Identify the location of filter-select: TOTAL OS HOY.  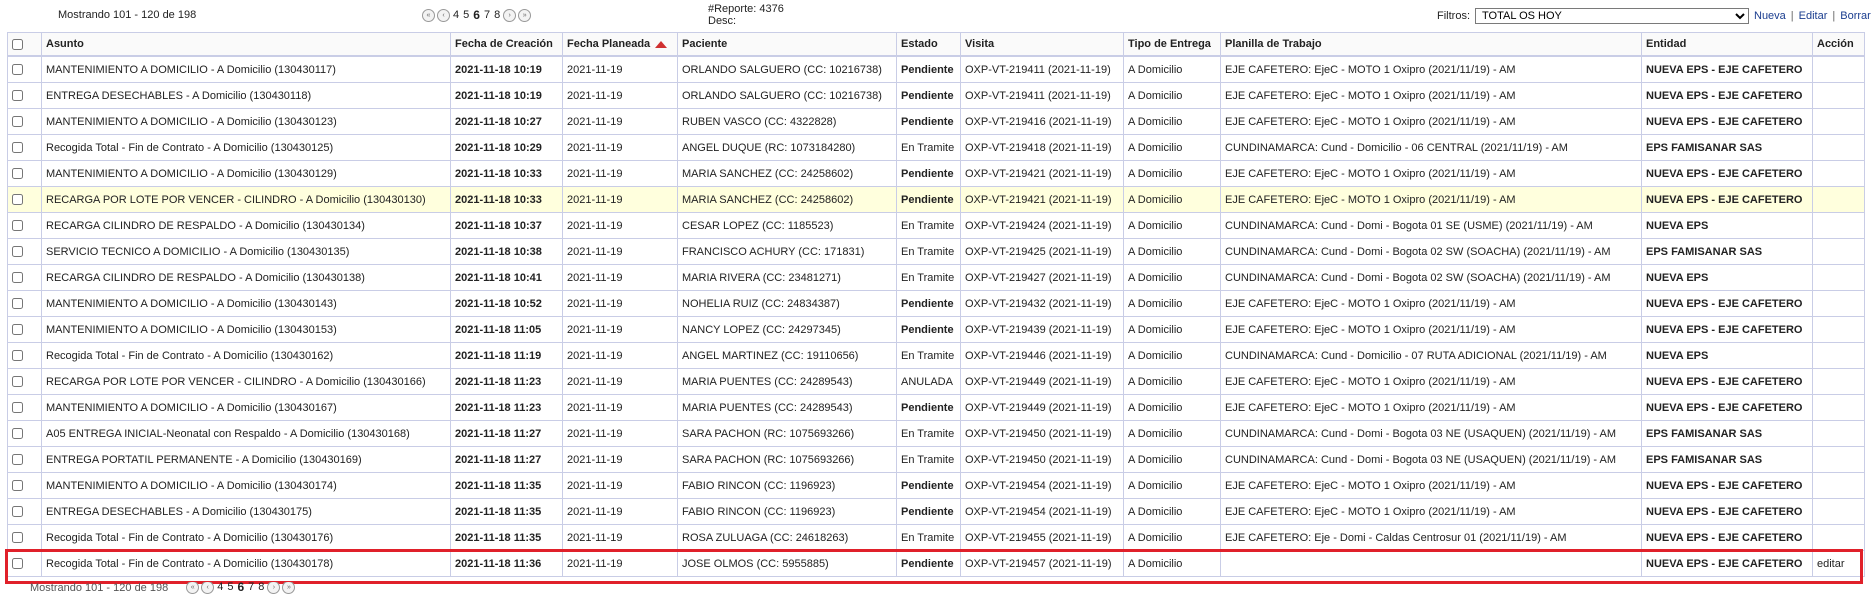
(1612, 16).